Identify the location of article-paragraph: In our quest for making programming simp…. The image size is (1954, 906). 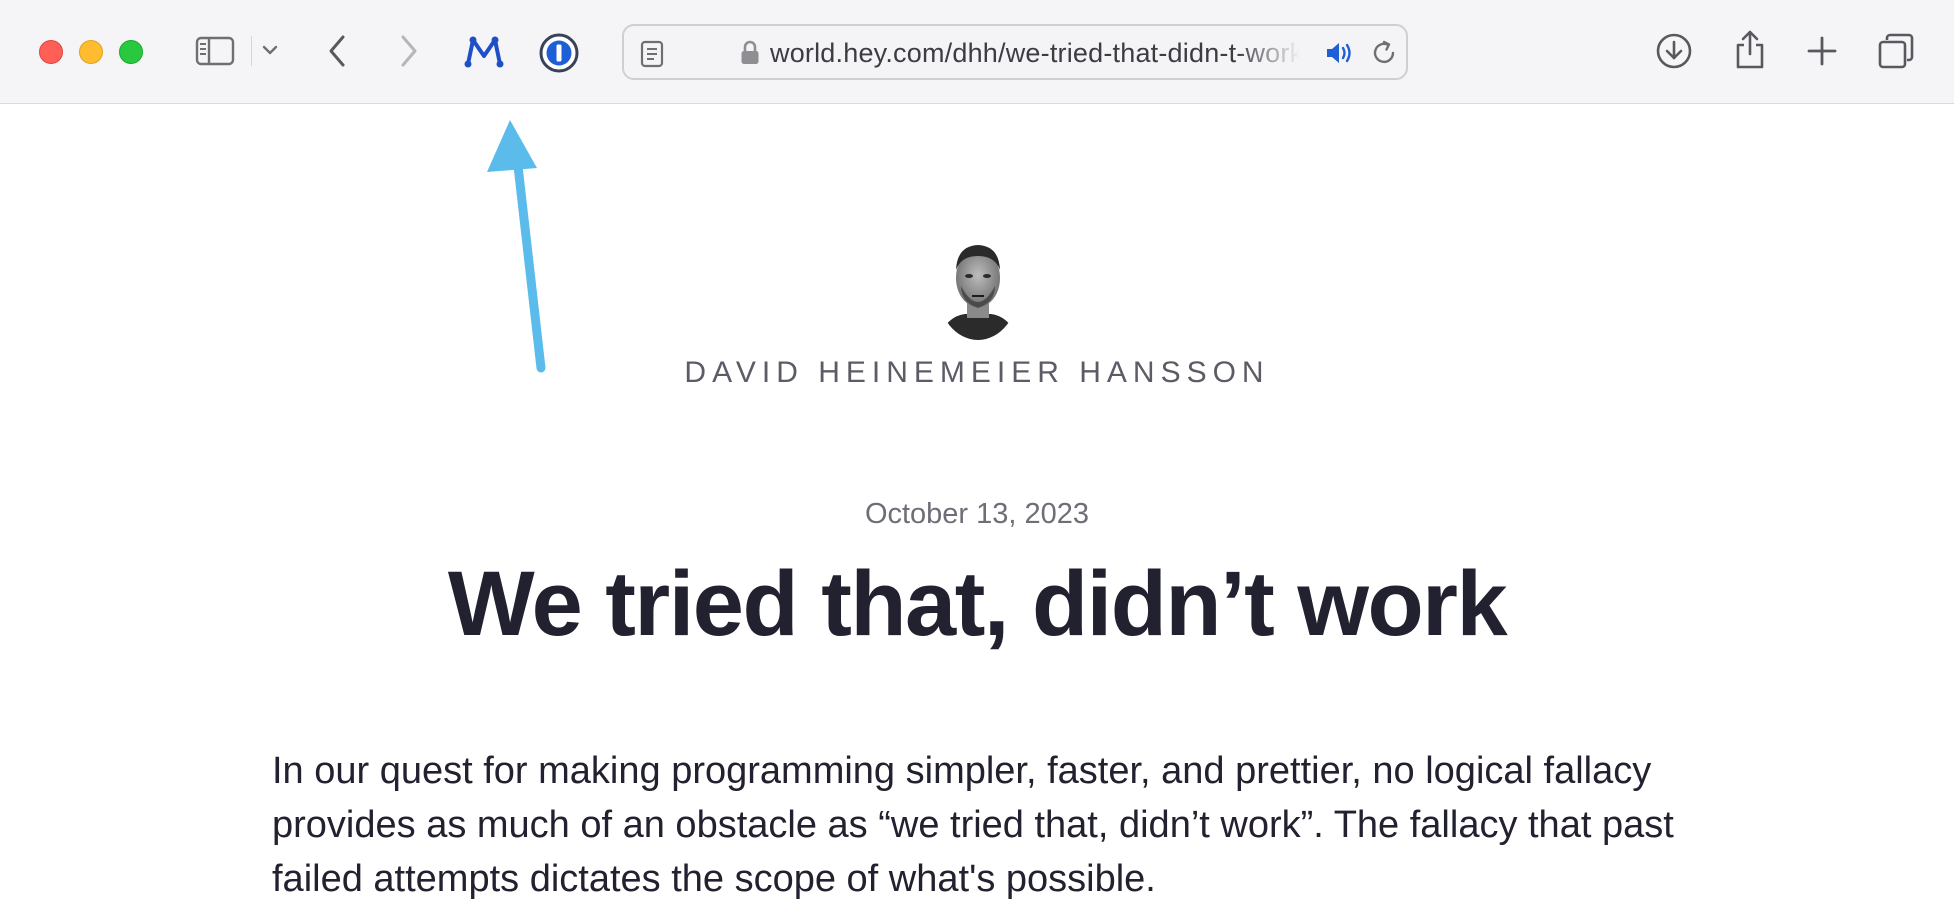
(973, 825).